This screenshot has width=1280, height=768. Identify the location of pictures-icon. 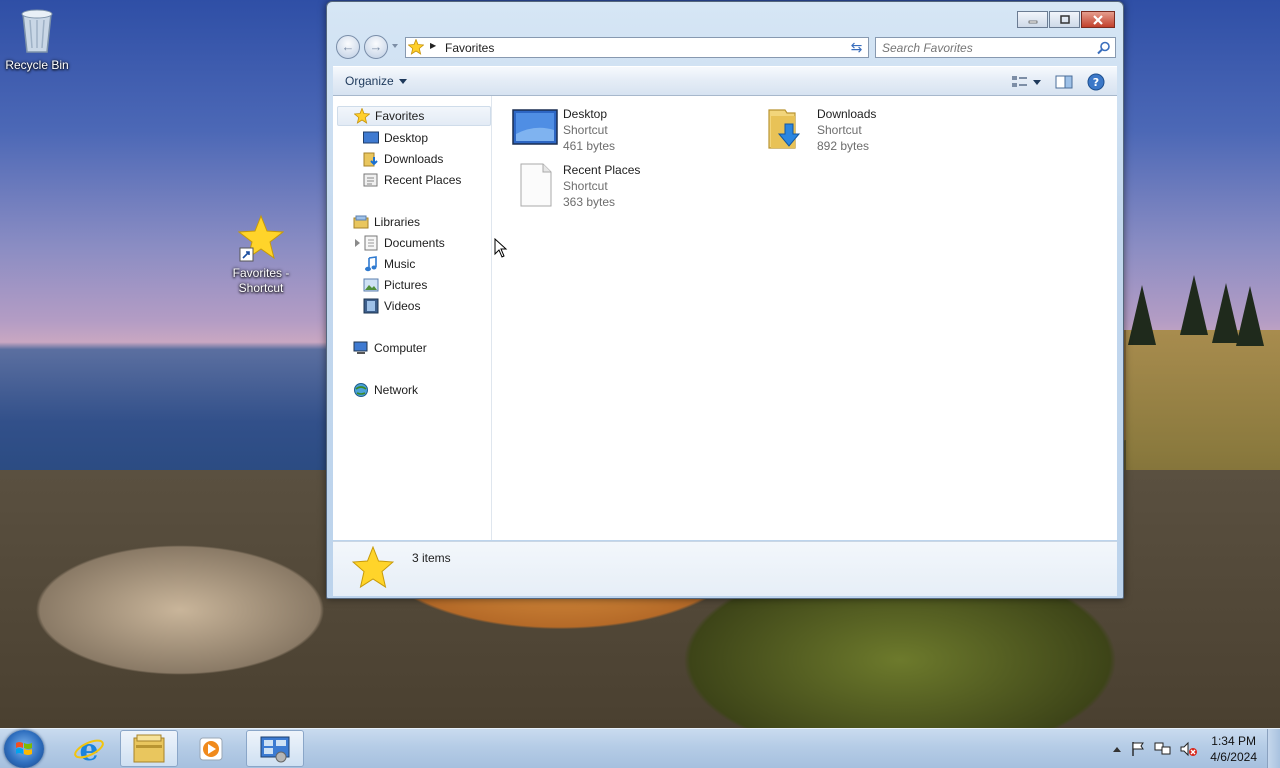
(371, 285).